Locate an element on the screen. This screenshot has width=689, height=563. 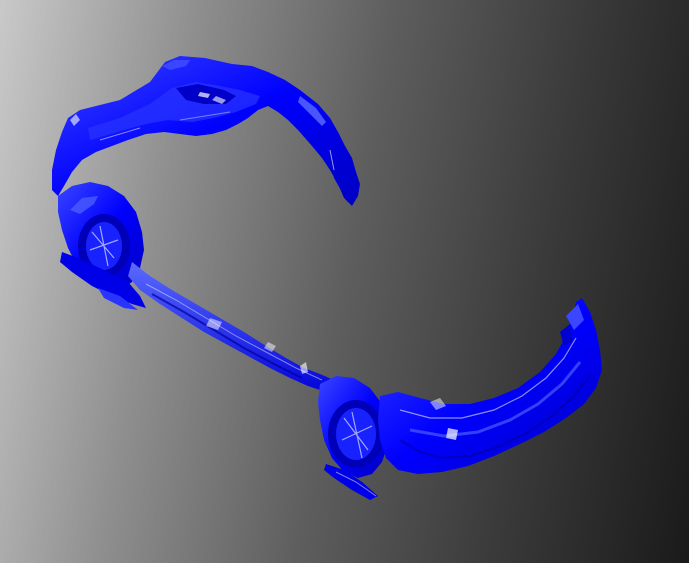
side-skirt-scan is located at coordinates (236, 329).